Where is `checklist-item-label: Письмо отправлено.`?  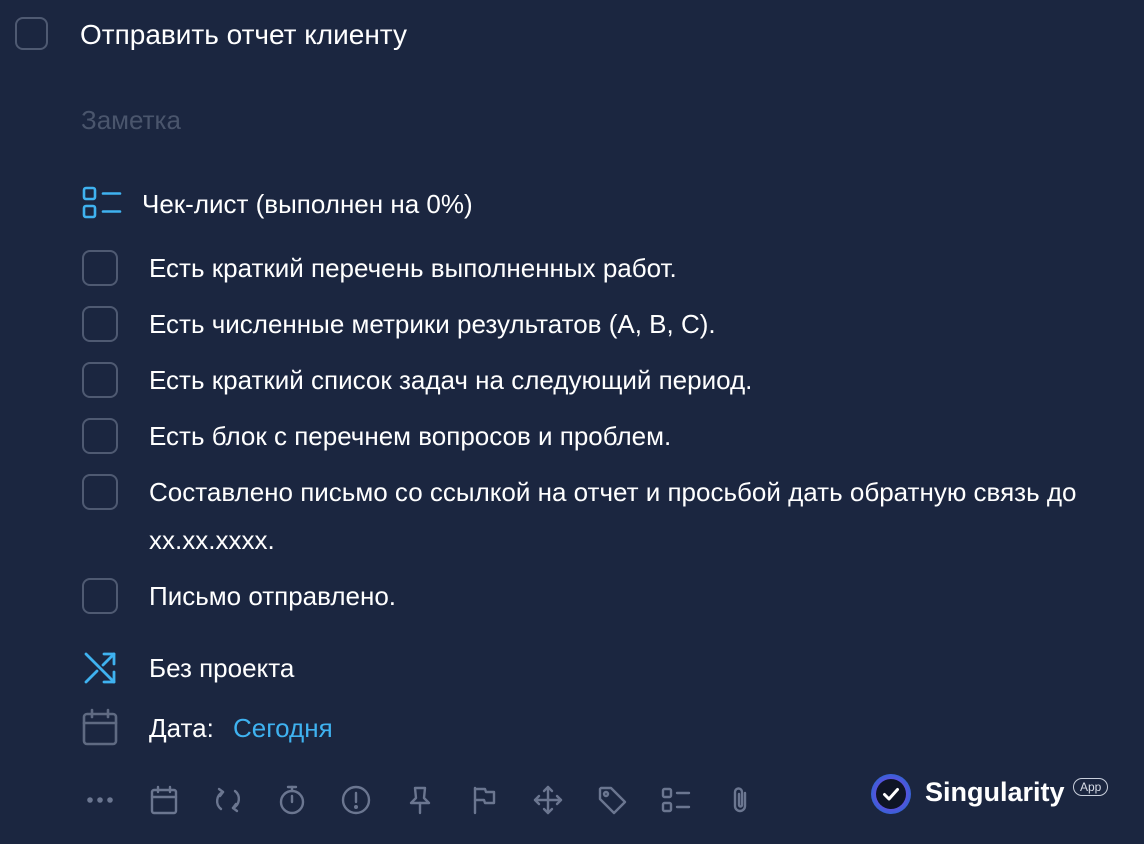 checklist-item-label: Письмо отправлено. is located at coordinates (619, 596).